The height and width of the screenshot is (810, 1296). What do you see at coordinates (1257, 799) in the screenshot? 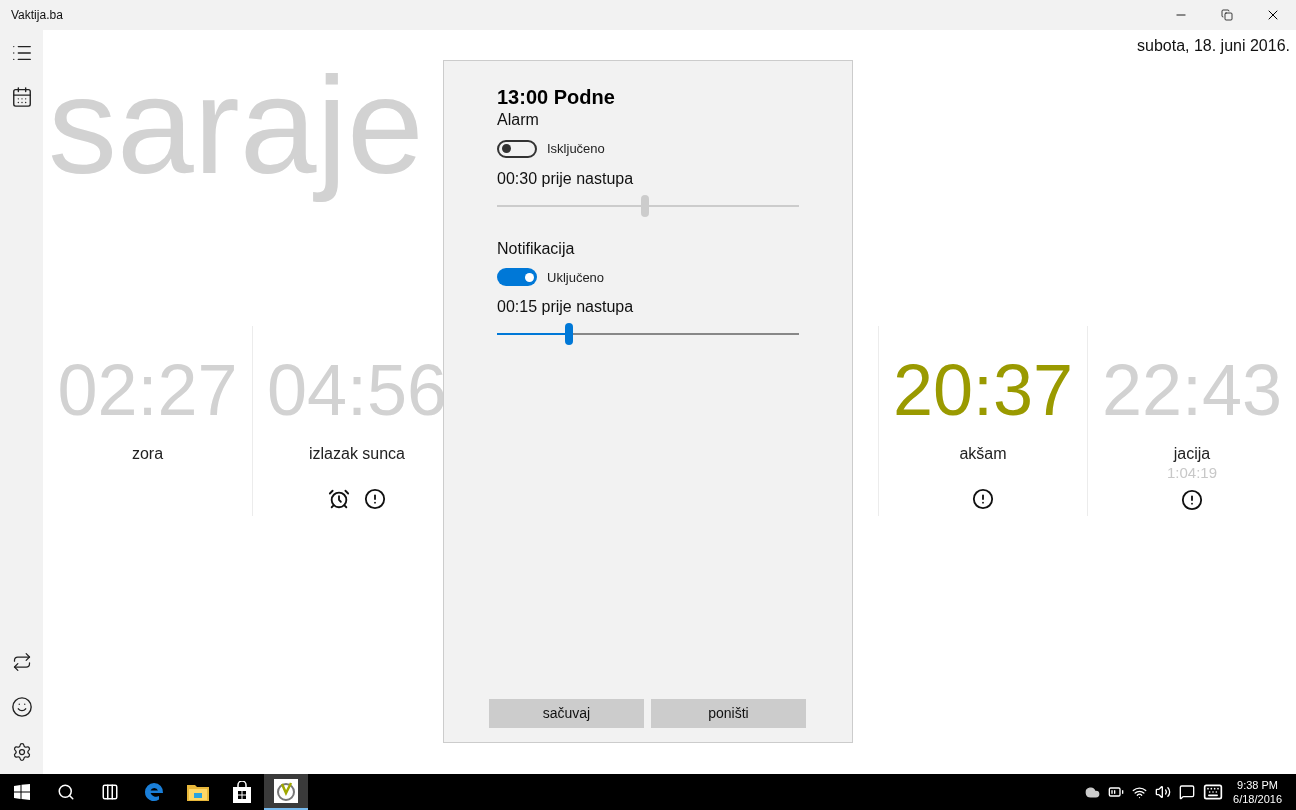
I see `clock-date: 6/18/2016` at bounding box center [1257, 799].